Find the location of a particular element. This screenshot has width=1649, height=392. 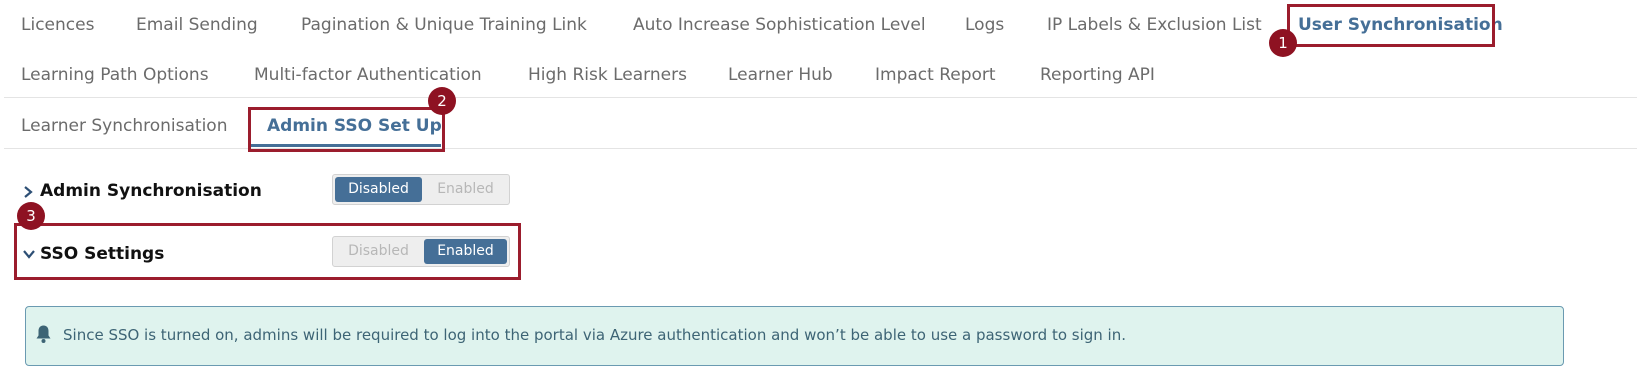

tabs-divider is located at coordinates (820, 97).